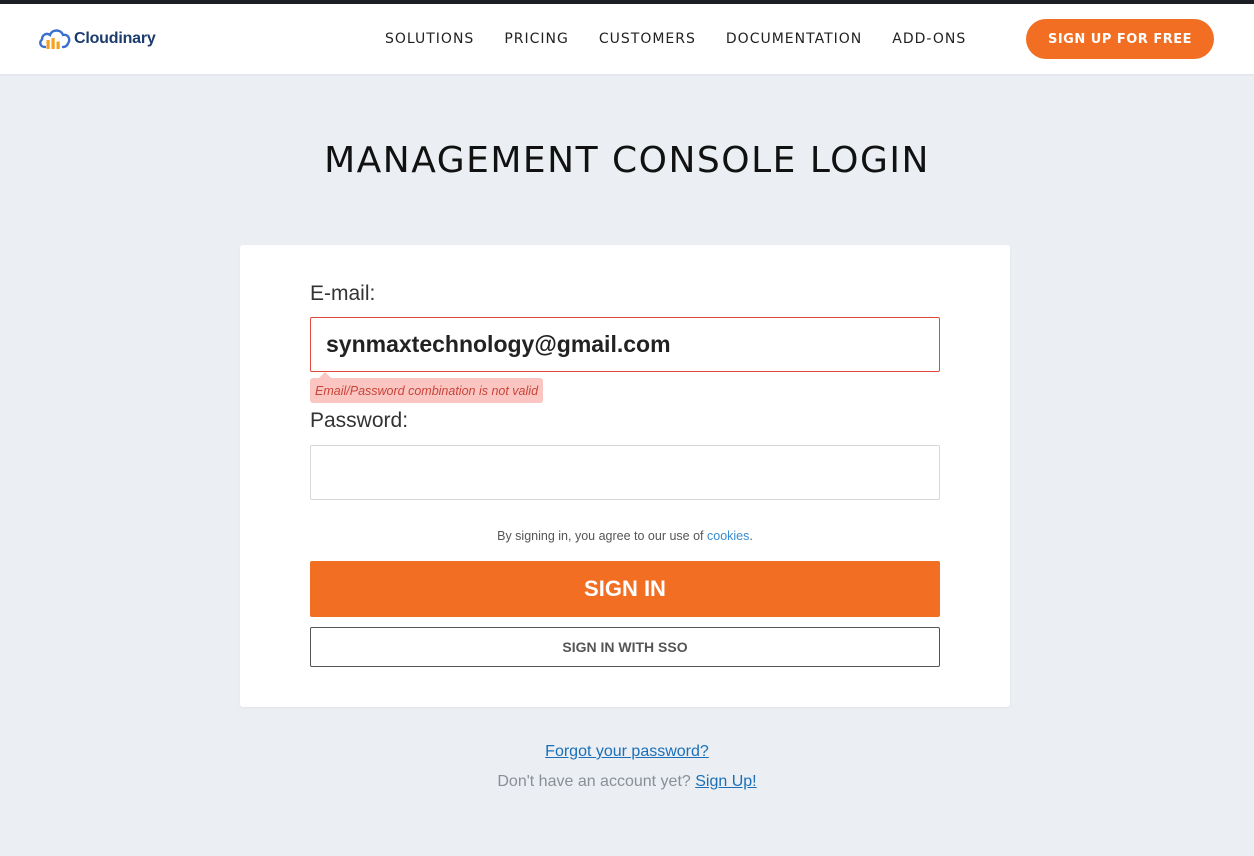 The width and height of the screenshot is (1254, 856). What do you see at coordinates (600, 536) in the screenshot?
I see `agree-text: By signing in, you agree to our use of` at bounding box center [600, 536].